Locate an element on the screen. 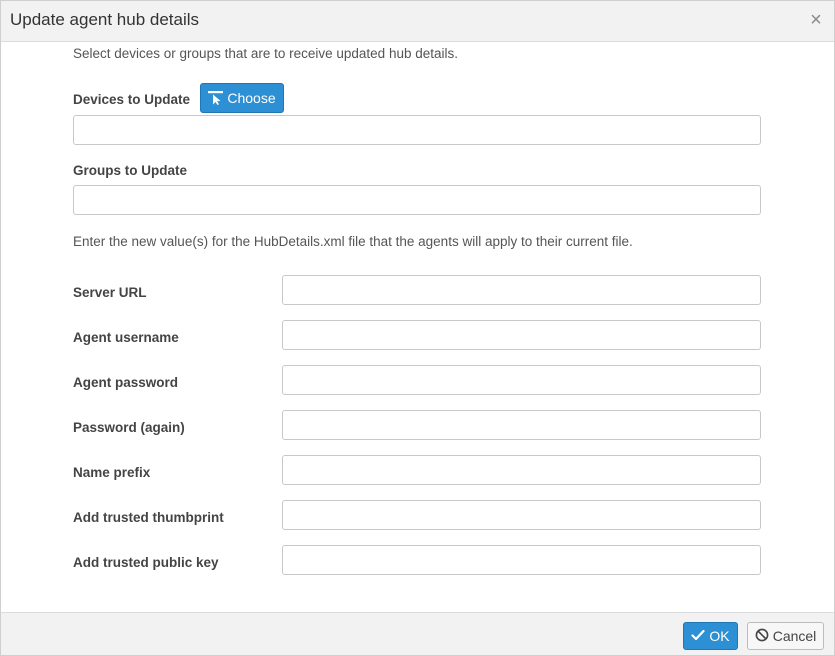 This screenshot has width=835, height=656. server-url-label: Server URL is located at coordinates (110, 292).